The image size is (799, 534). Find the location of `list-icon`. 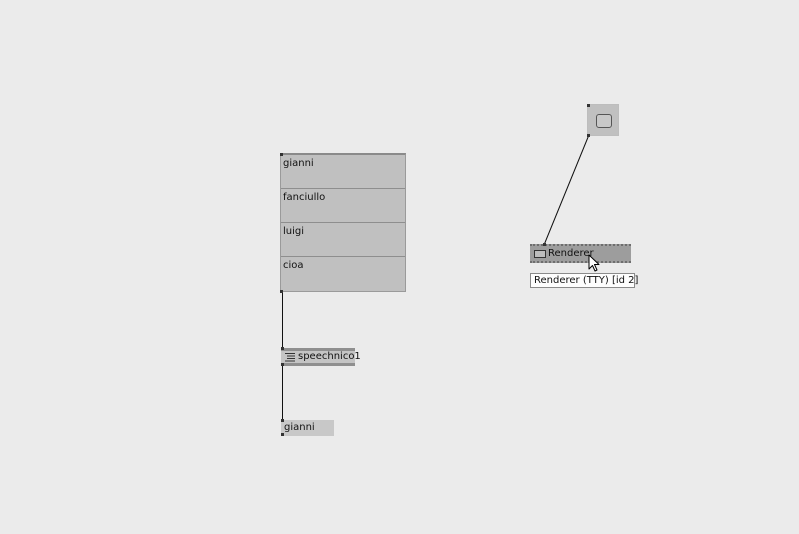

list-icon is located at coordinates (290, 357).